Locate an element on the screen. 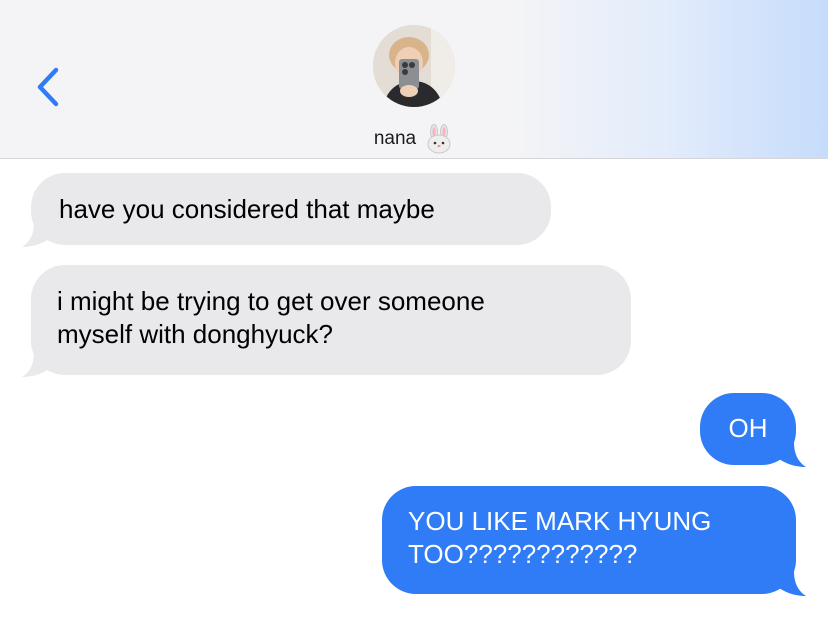 The height and width of the screenshot is (622, 828). message-line: TOO???????????? is located at coordinates (523, 554).